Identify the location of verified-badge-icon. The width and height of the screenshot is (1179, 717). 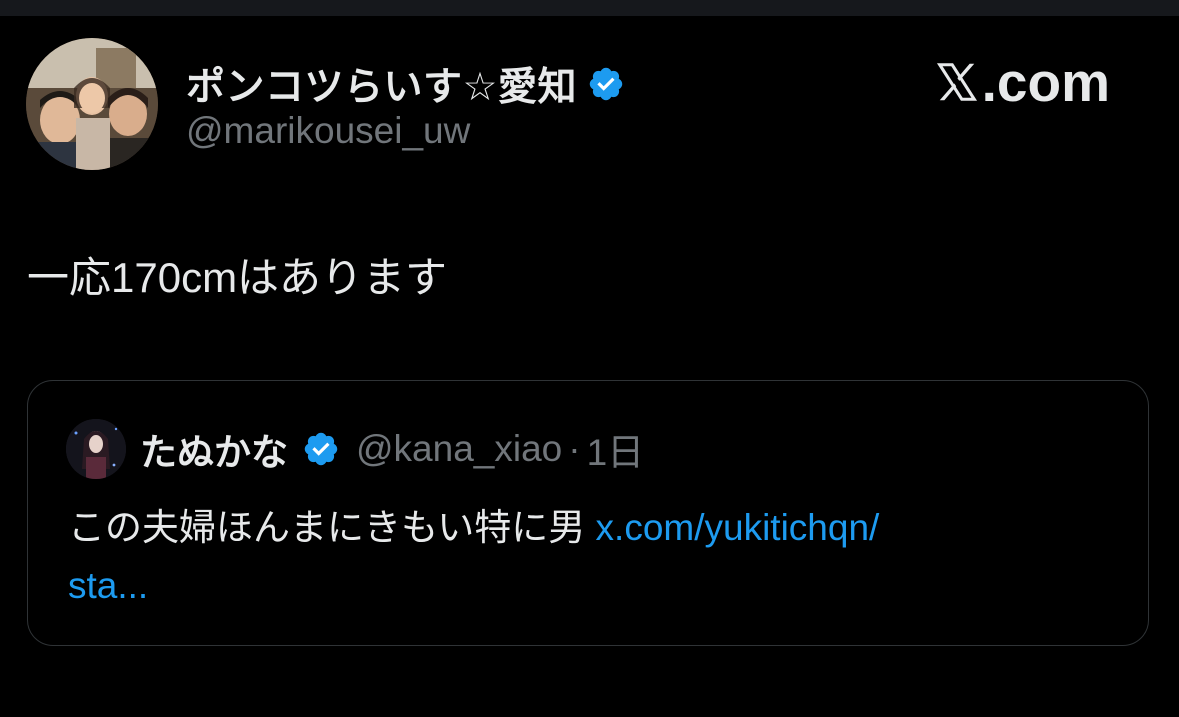
(606, 84).